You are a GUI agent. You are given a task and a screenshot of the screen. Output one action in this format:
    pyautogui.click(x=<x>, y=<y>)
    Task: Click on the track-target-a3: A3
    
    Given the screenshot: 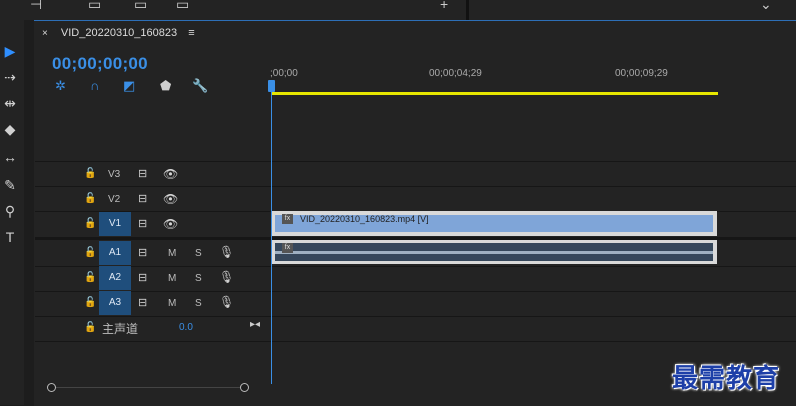 What is the action you would take?
    pyautogui.click(x=115, y=303)
    